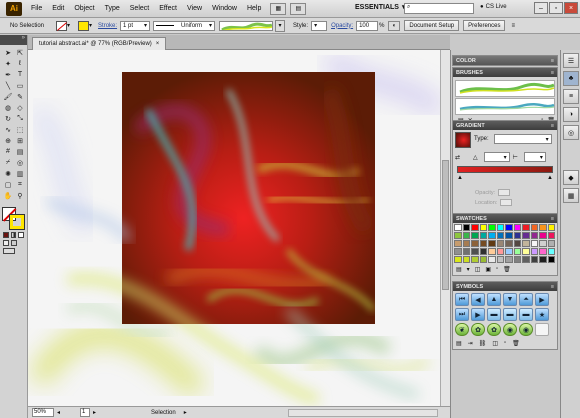  What do you see at coordinates (571, 60) in the screenshot?
I see `layers-panel-icon: ☰` at bounding box center [571, 60].